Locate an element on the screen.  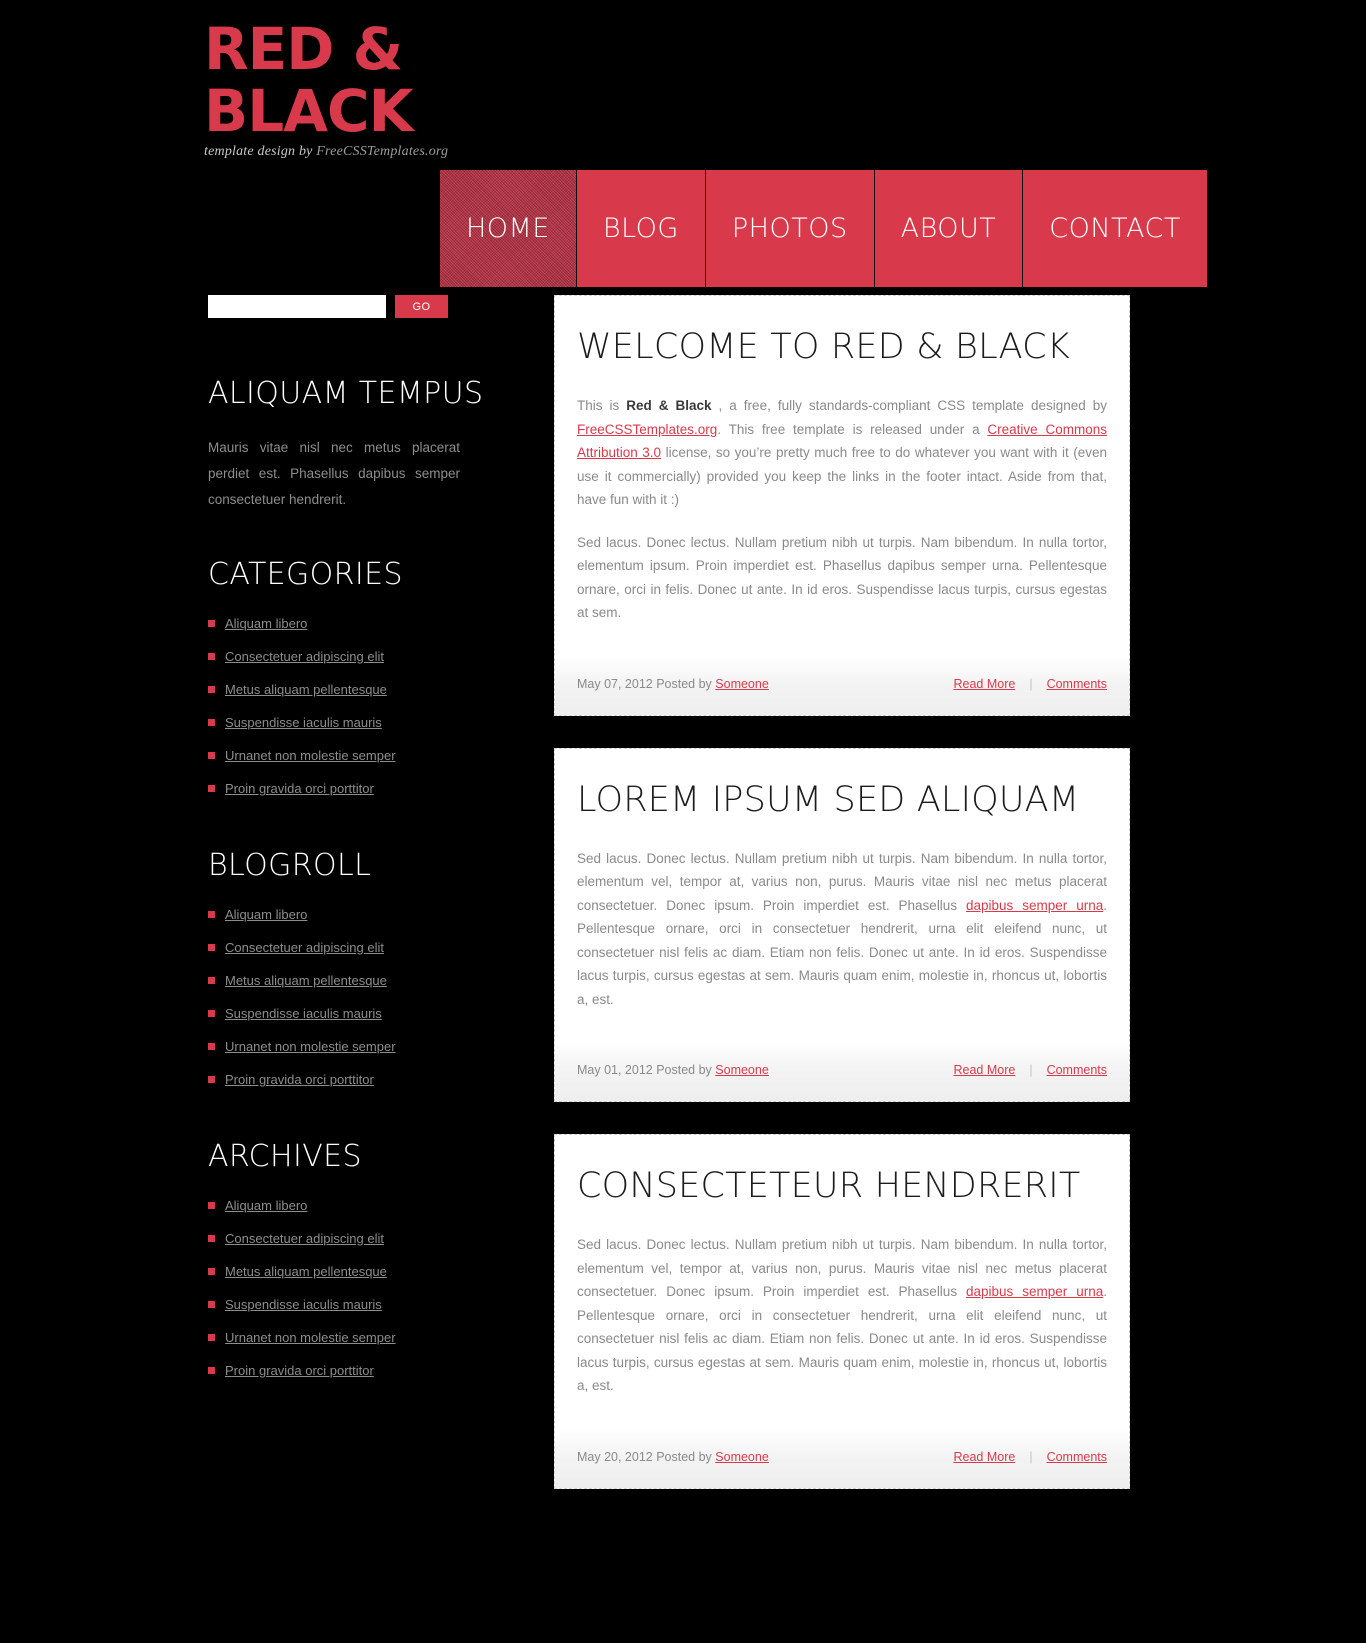
archive-link: Proin gravida orci porttitor is located at coordinates (299, 1370).